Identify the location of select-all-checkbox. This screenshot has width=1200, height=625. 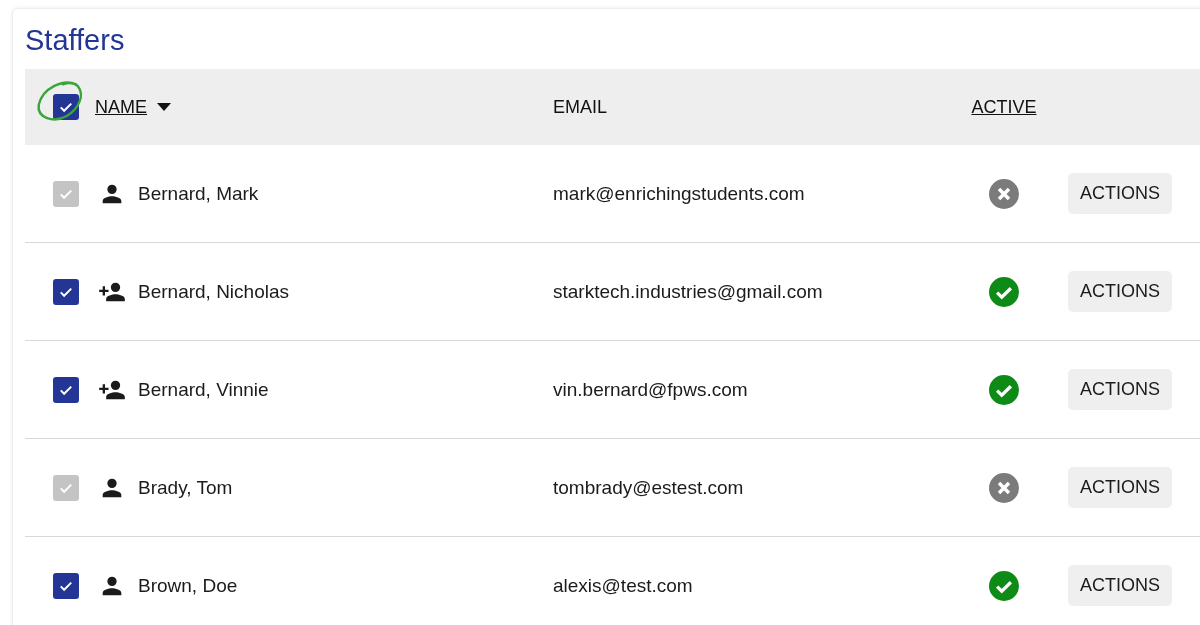
(66, 107).